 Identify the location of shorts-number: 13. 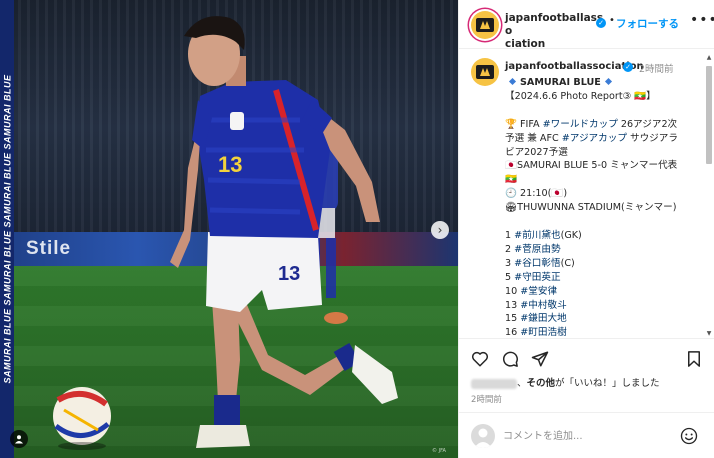
(289, 274).